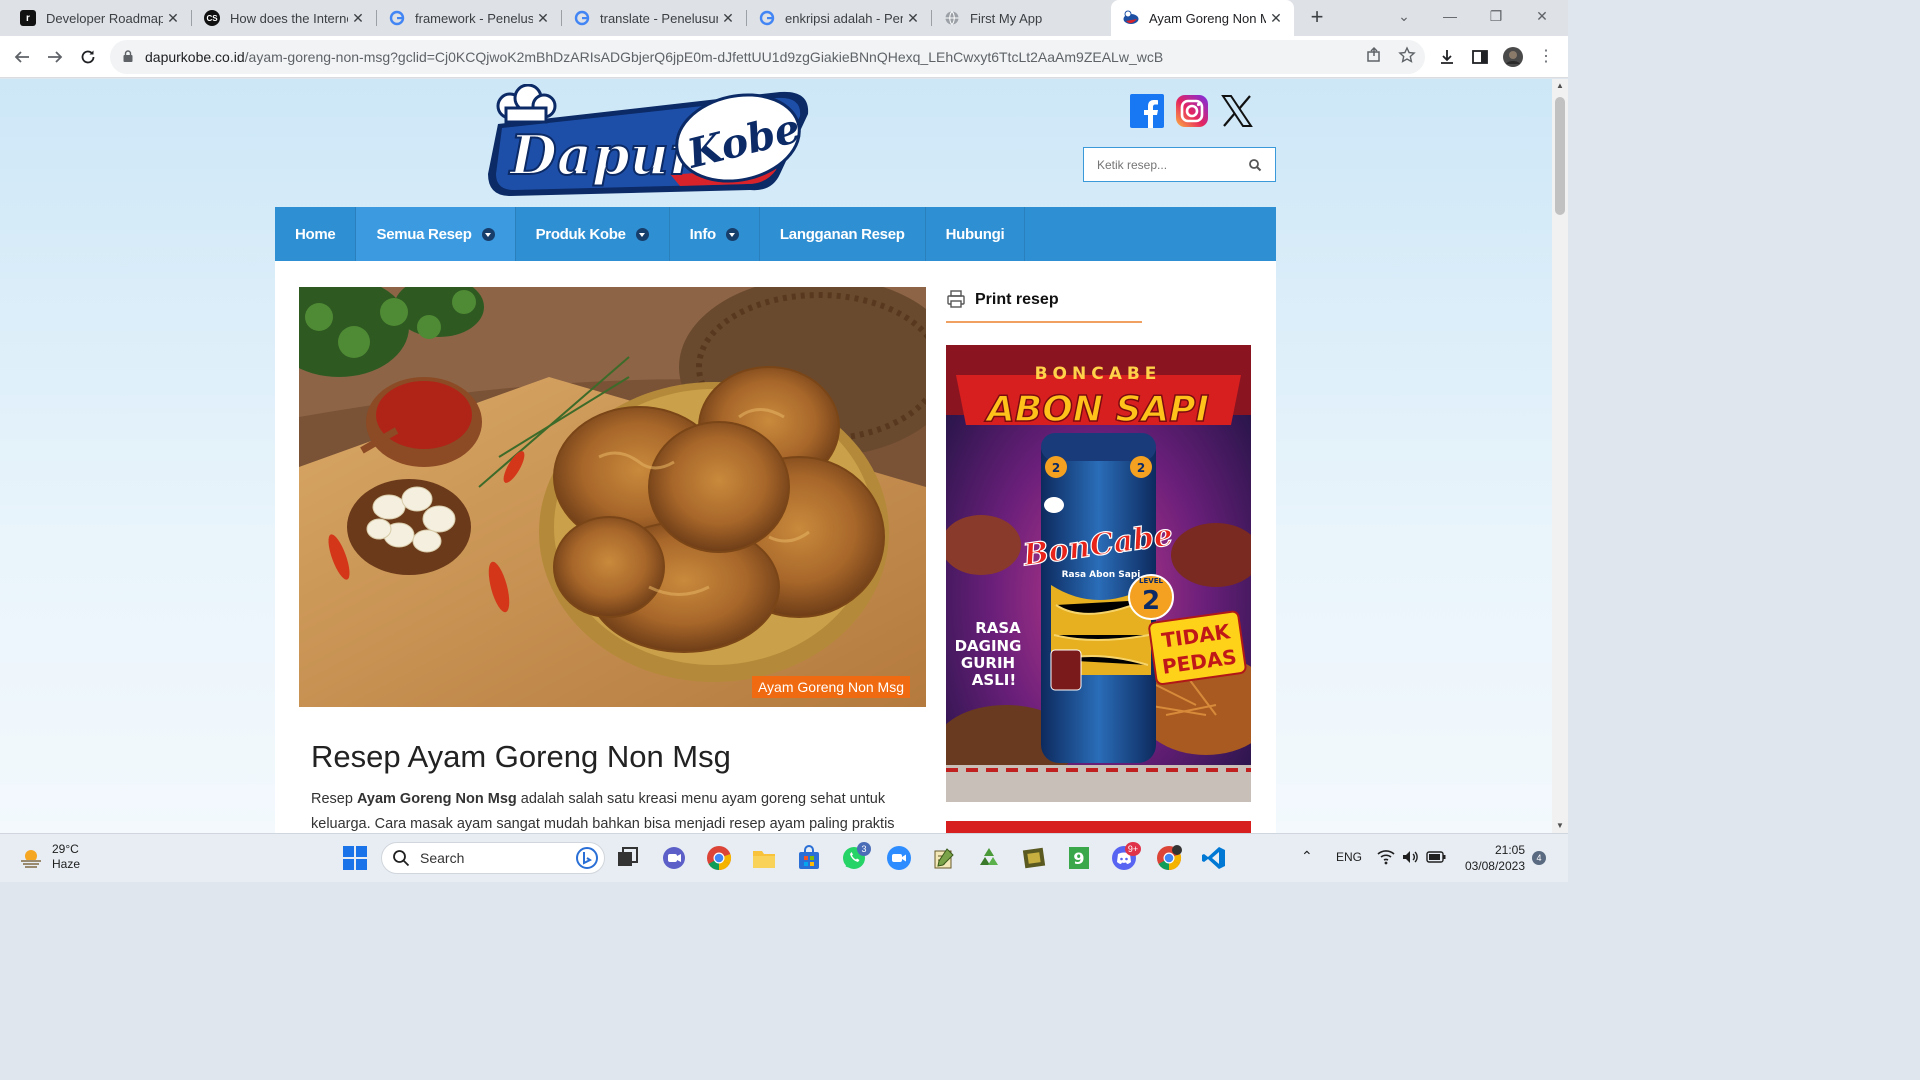  What do you see at coordinates (1237, 111) in the screenshot?
I see `x-twitter-icon` at bounding box center [1237, 111].